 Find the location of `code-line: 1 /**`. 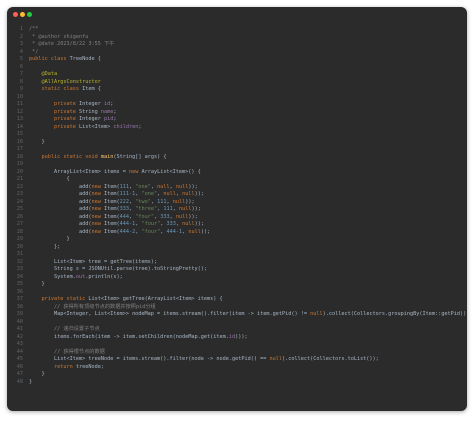

code-line: 1 /** is located at coordinates (237, 30).